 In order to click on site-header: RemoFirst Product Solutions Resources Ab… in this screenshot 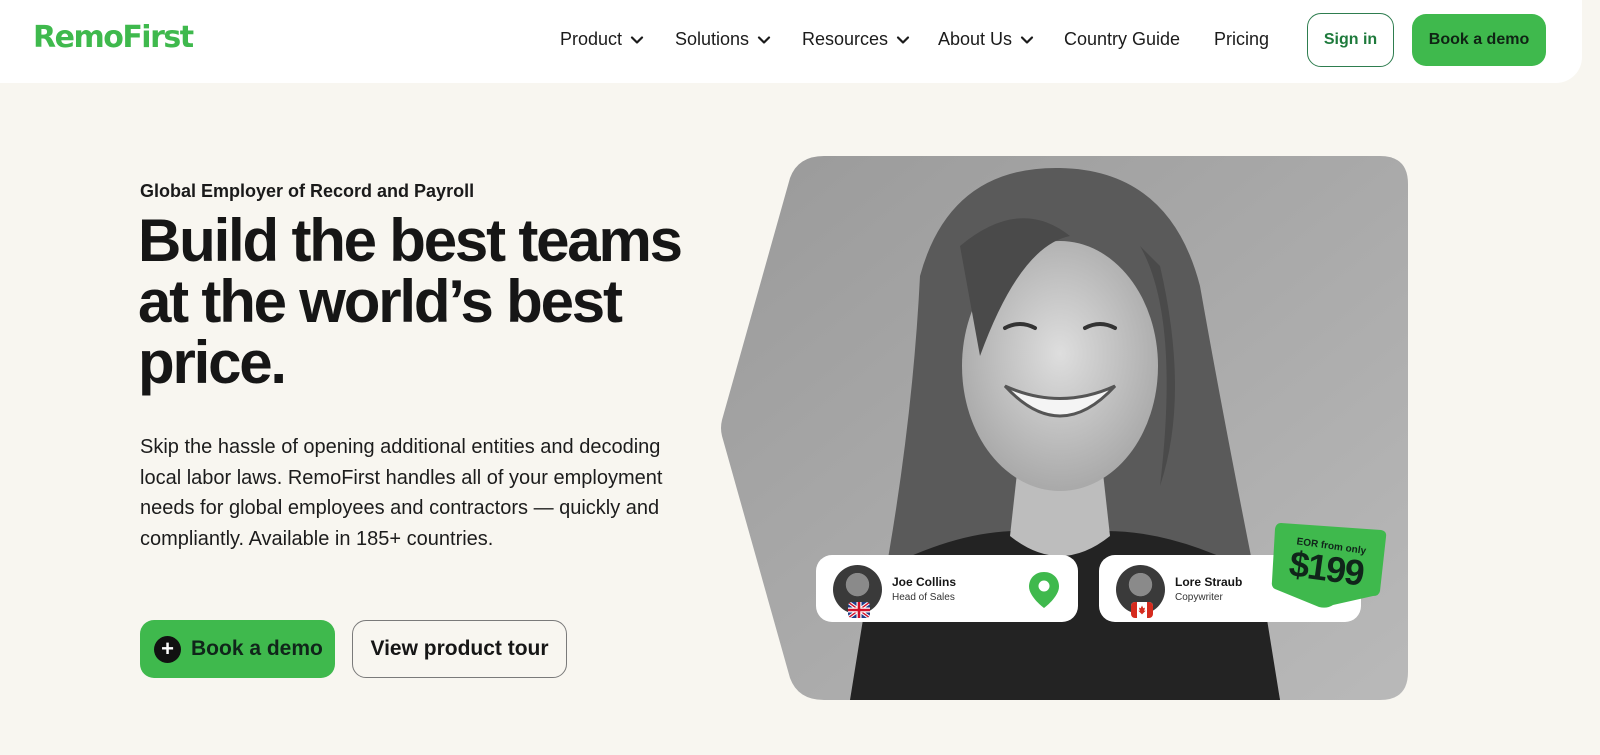, I will do `click(791, 41)`.